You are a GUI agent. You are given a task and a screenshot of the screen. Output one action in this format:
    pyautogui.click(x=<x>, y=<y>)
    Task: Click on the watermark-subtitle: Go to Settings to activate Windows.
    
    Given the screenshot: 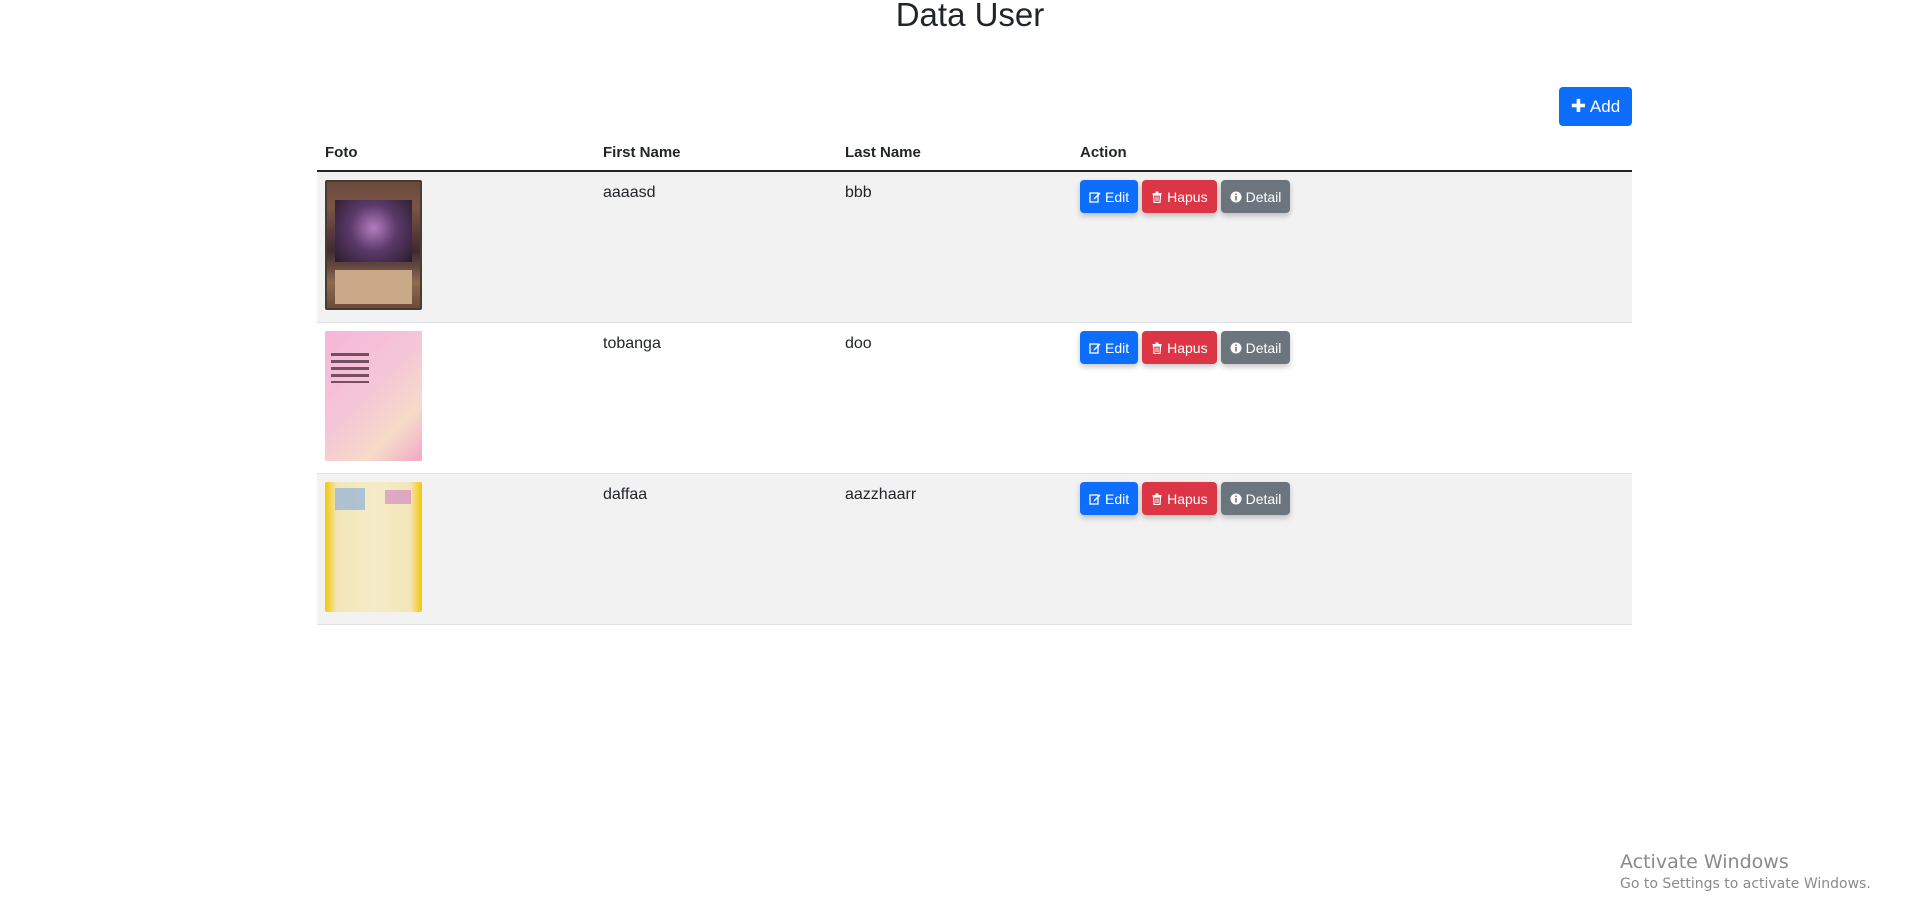 What is the action you would take?
    pyautogui.click(x=1745, y=884)
    